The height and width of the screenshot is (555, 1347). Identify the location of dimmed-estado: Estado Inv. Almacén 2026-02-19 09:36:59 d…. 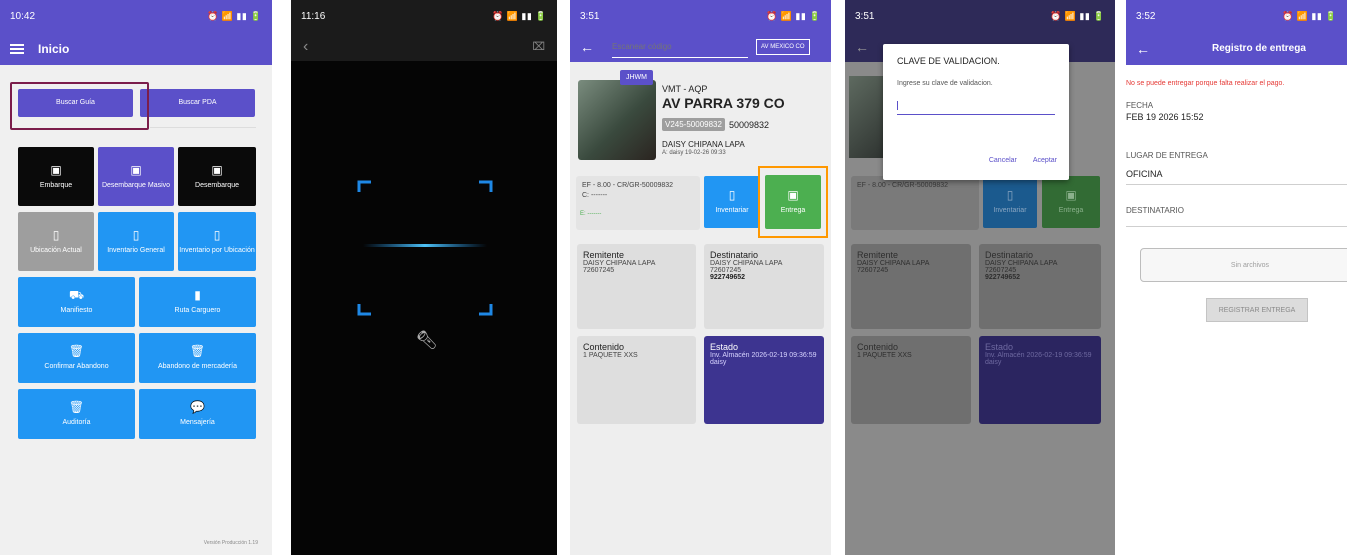
(1040, 380).